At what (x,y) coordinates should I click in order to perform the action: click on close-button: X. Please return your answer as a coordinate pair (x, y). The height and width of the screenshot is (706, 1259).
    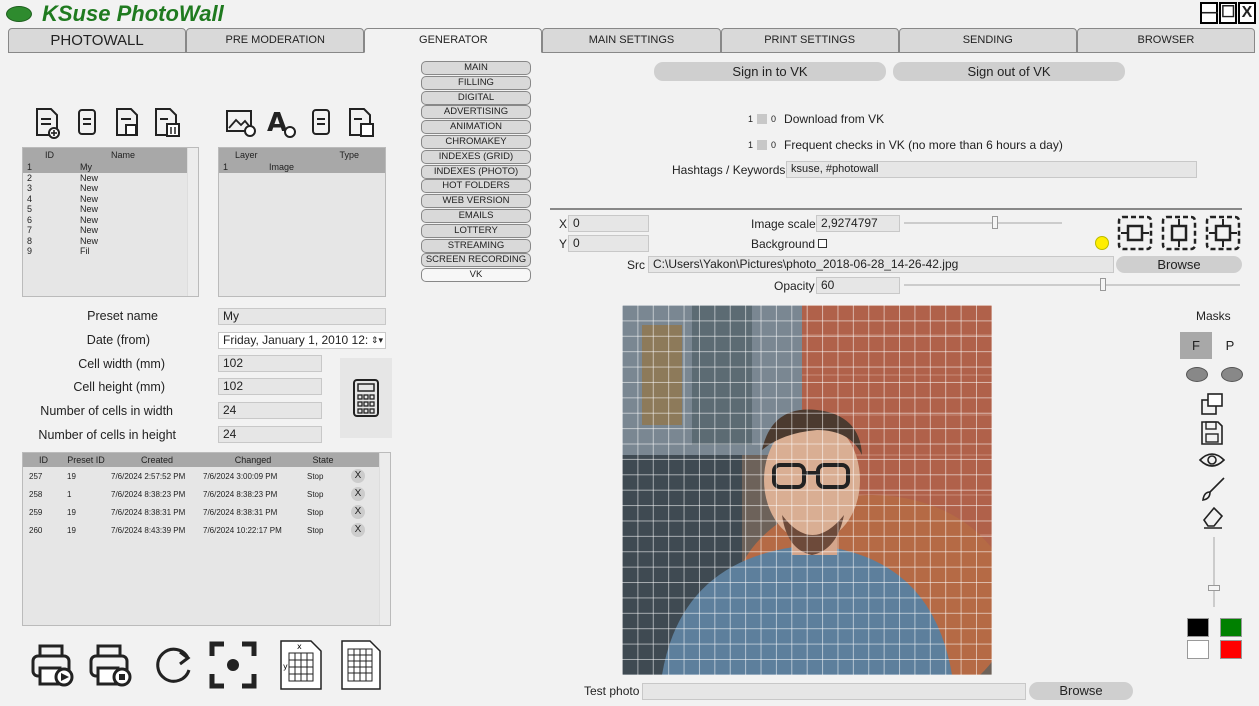
    Looking at the image, I should click on (1247, 13).